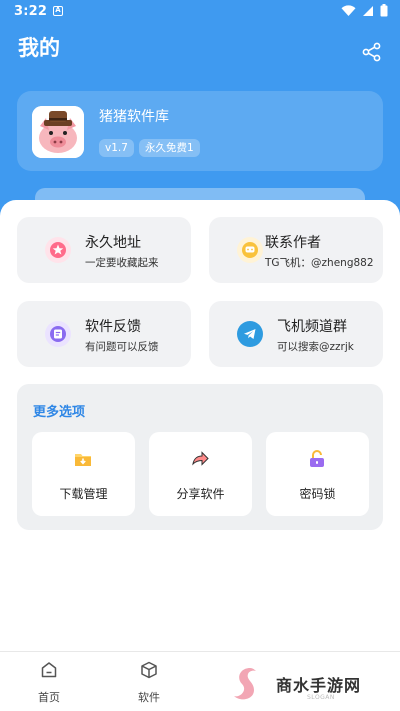  What do you see at coordinates (49, 670) in the screenshot?
I see `home-icon` at bounding box center [49, 670].